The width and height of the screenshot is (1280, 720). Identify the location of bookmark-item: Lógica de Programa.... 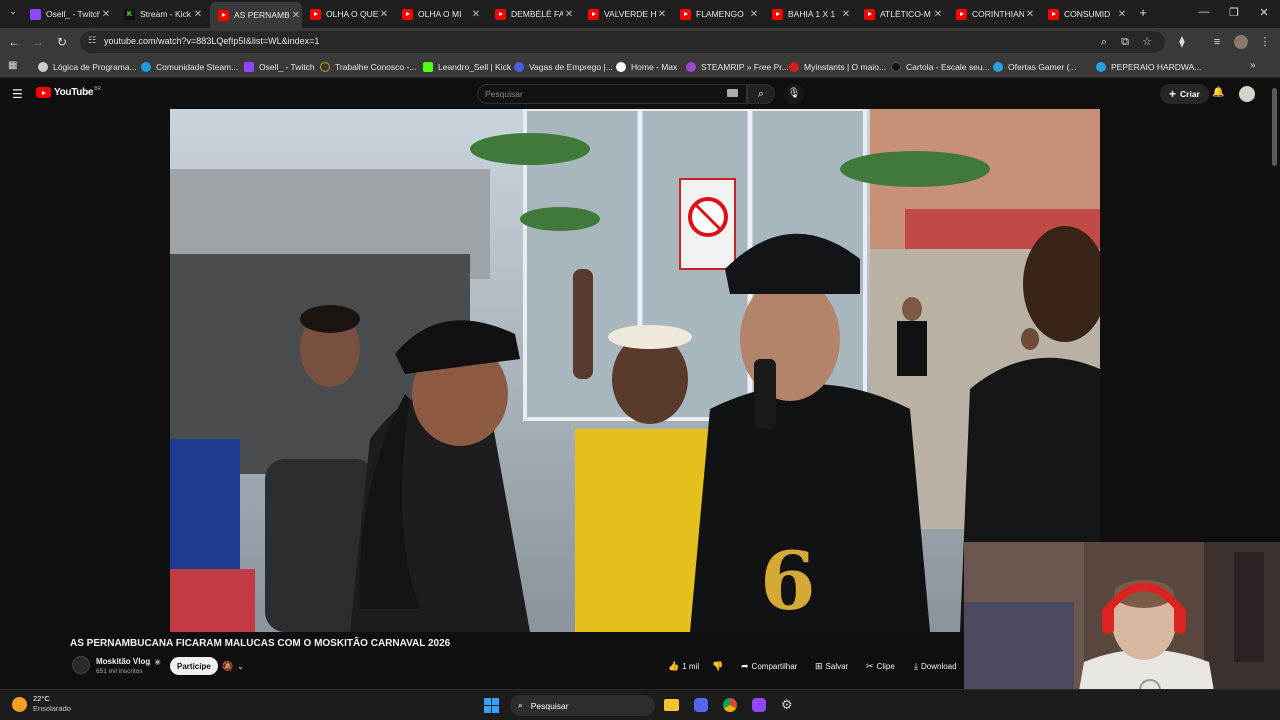
(87, 67).